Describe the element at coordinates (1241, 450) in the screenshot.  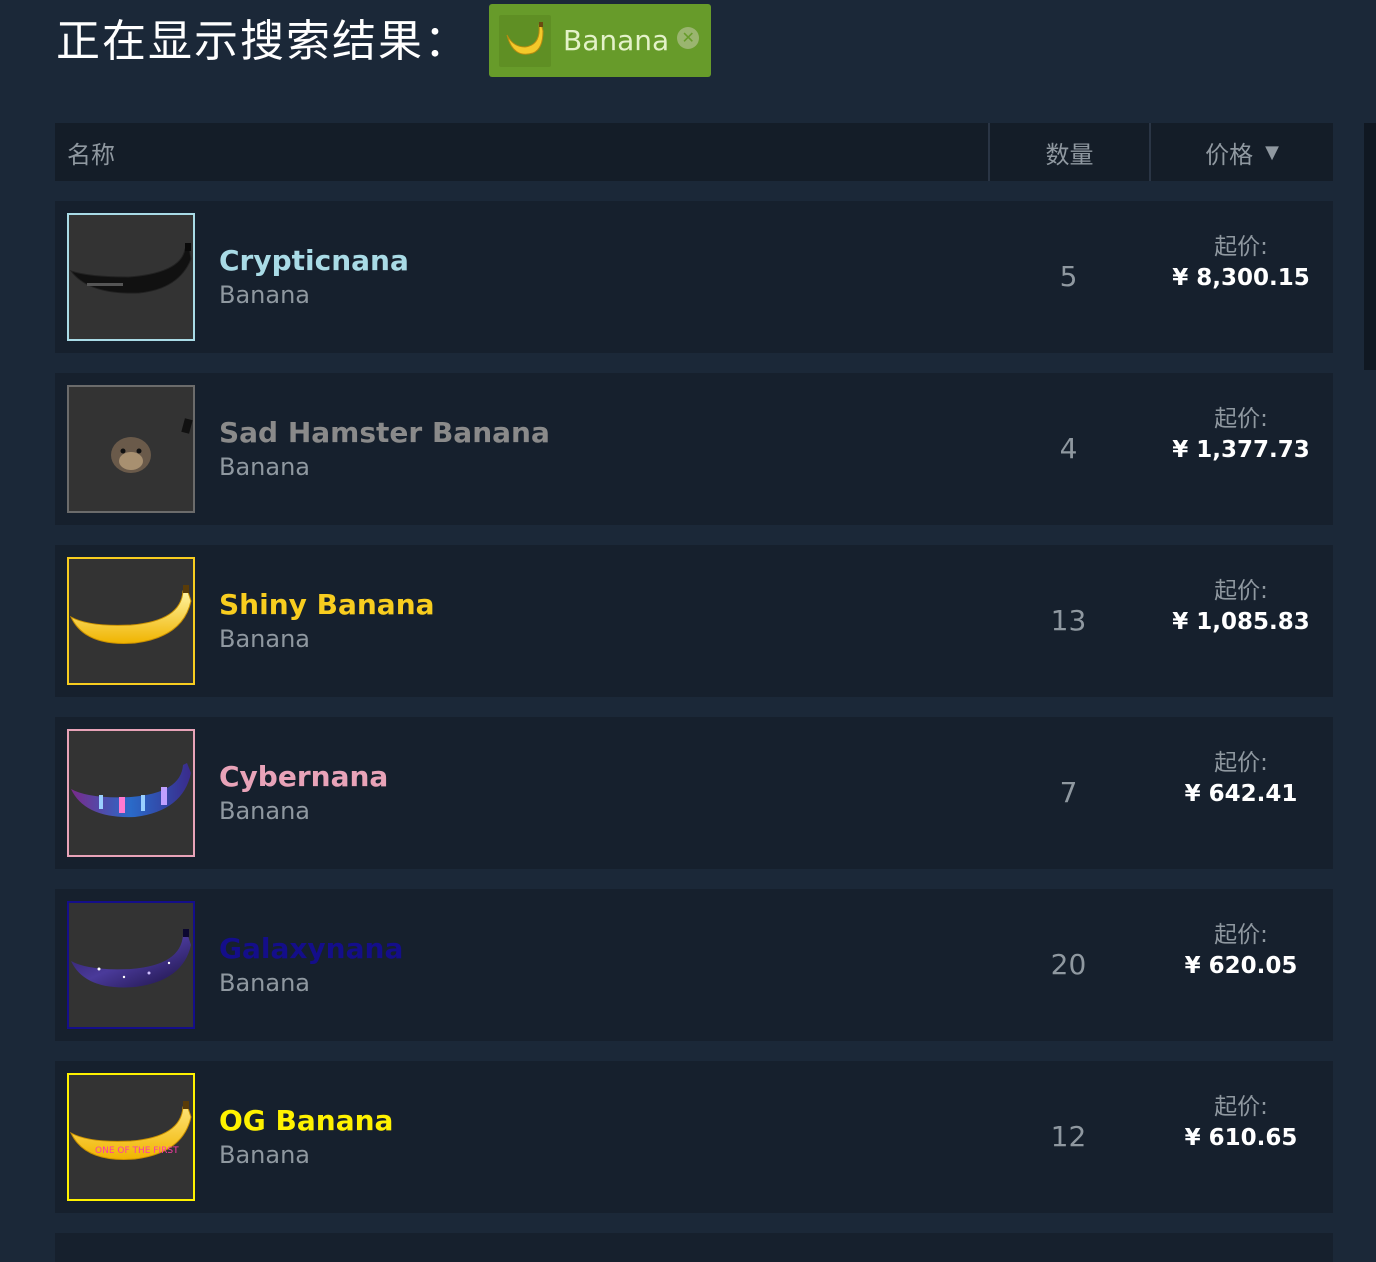
I see `price-value: ¥ 1,377.73` at that location.